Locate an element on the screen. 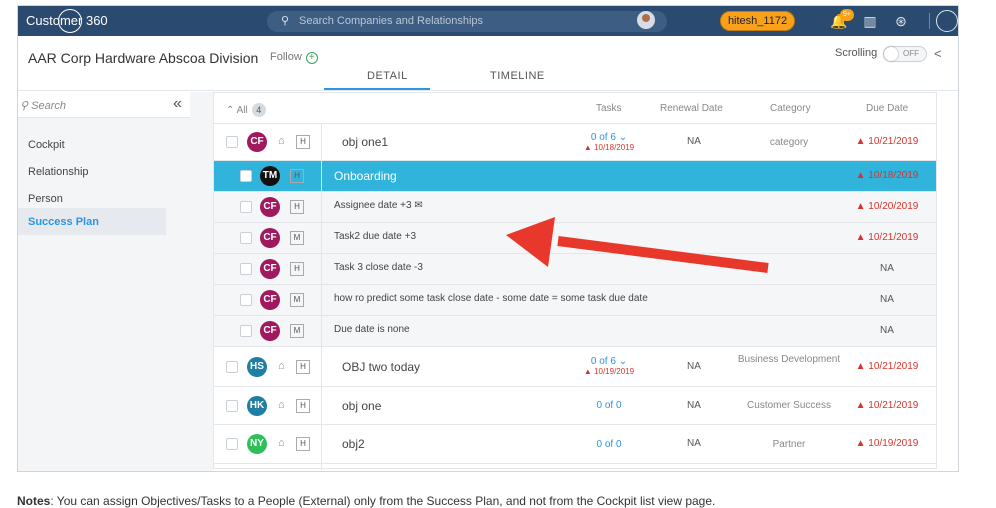 Image resolution: width=996 pixels, height=508 pixels. arrow-head is located at coordinates (530, 242).